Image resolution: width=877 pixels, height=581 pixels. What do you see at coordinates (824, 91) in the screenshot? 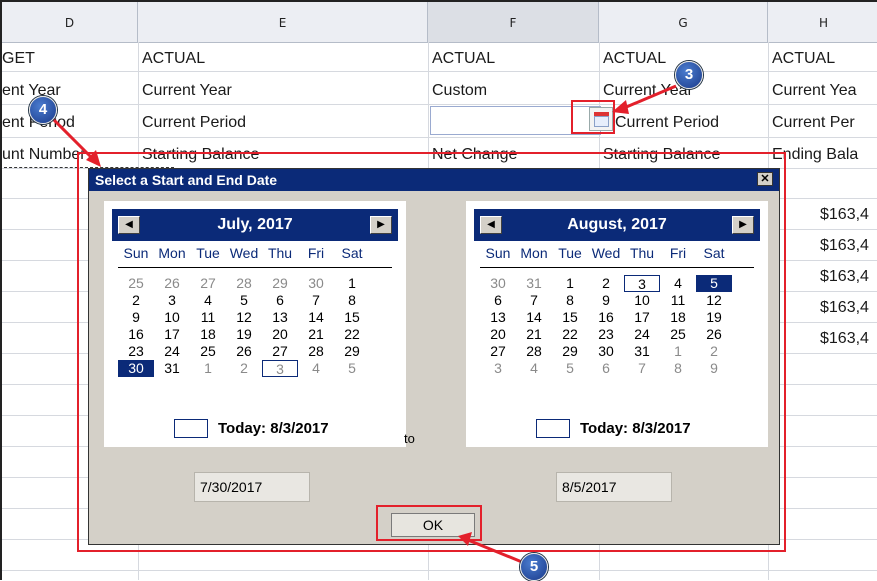
I see `cell-h2: Current Yea` at bounding box center [824, 91].